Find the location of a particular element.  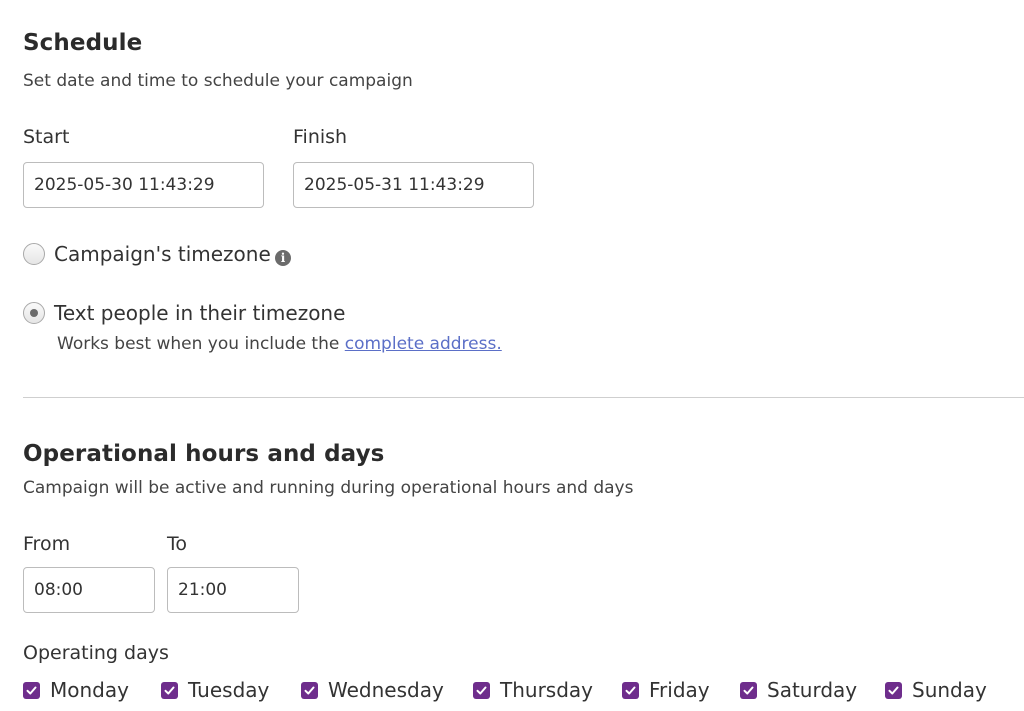

start-label: Start is located at coordinates (46, 137).